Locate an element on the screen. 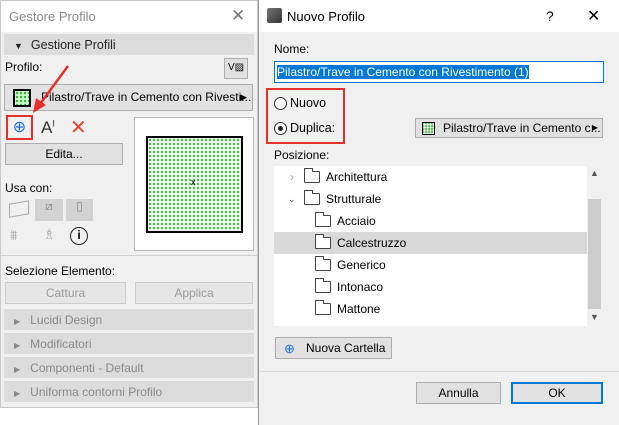 Image resolution: width=619 pixels, height=425 pixels. section-componenti: ▶ Componenti - Default is located at coordinates (129, 367).